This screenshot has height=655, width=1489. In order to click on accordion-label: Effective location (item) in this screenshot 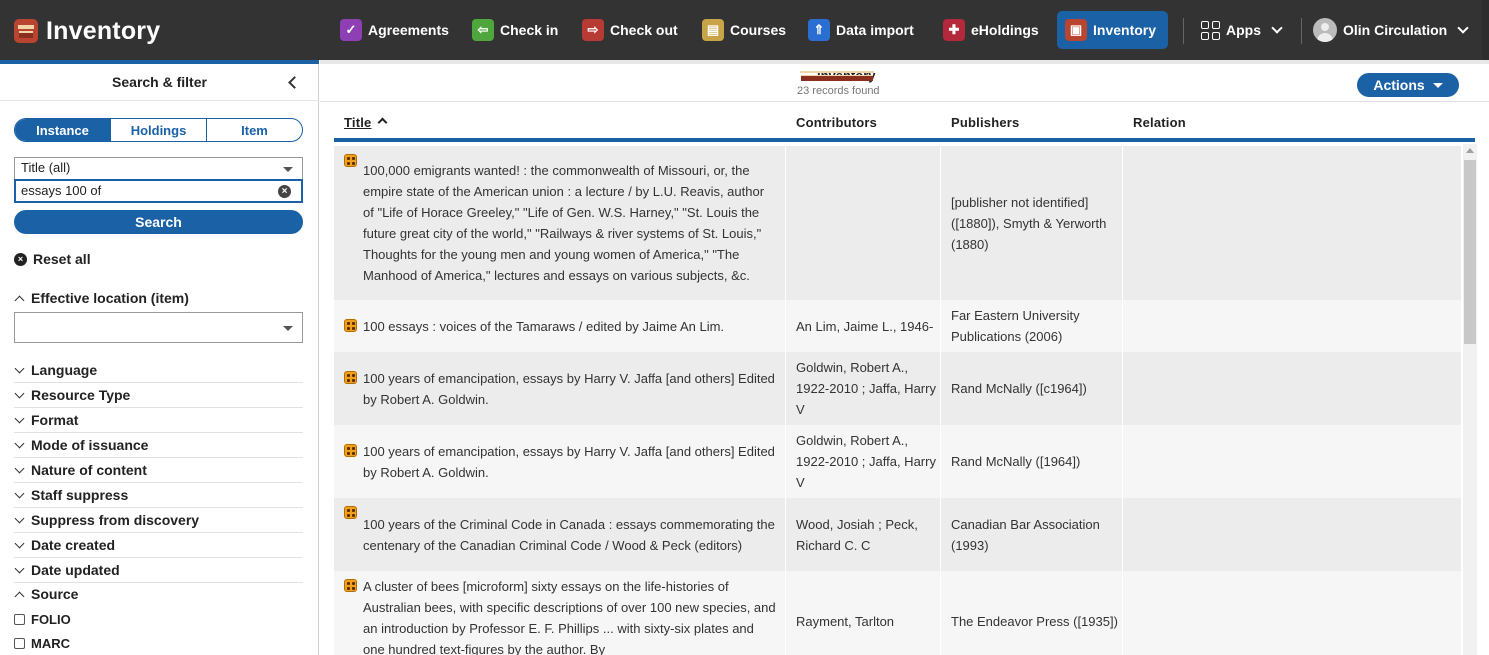, I will do `click(110, 298)`.